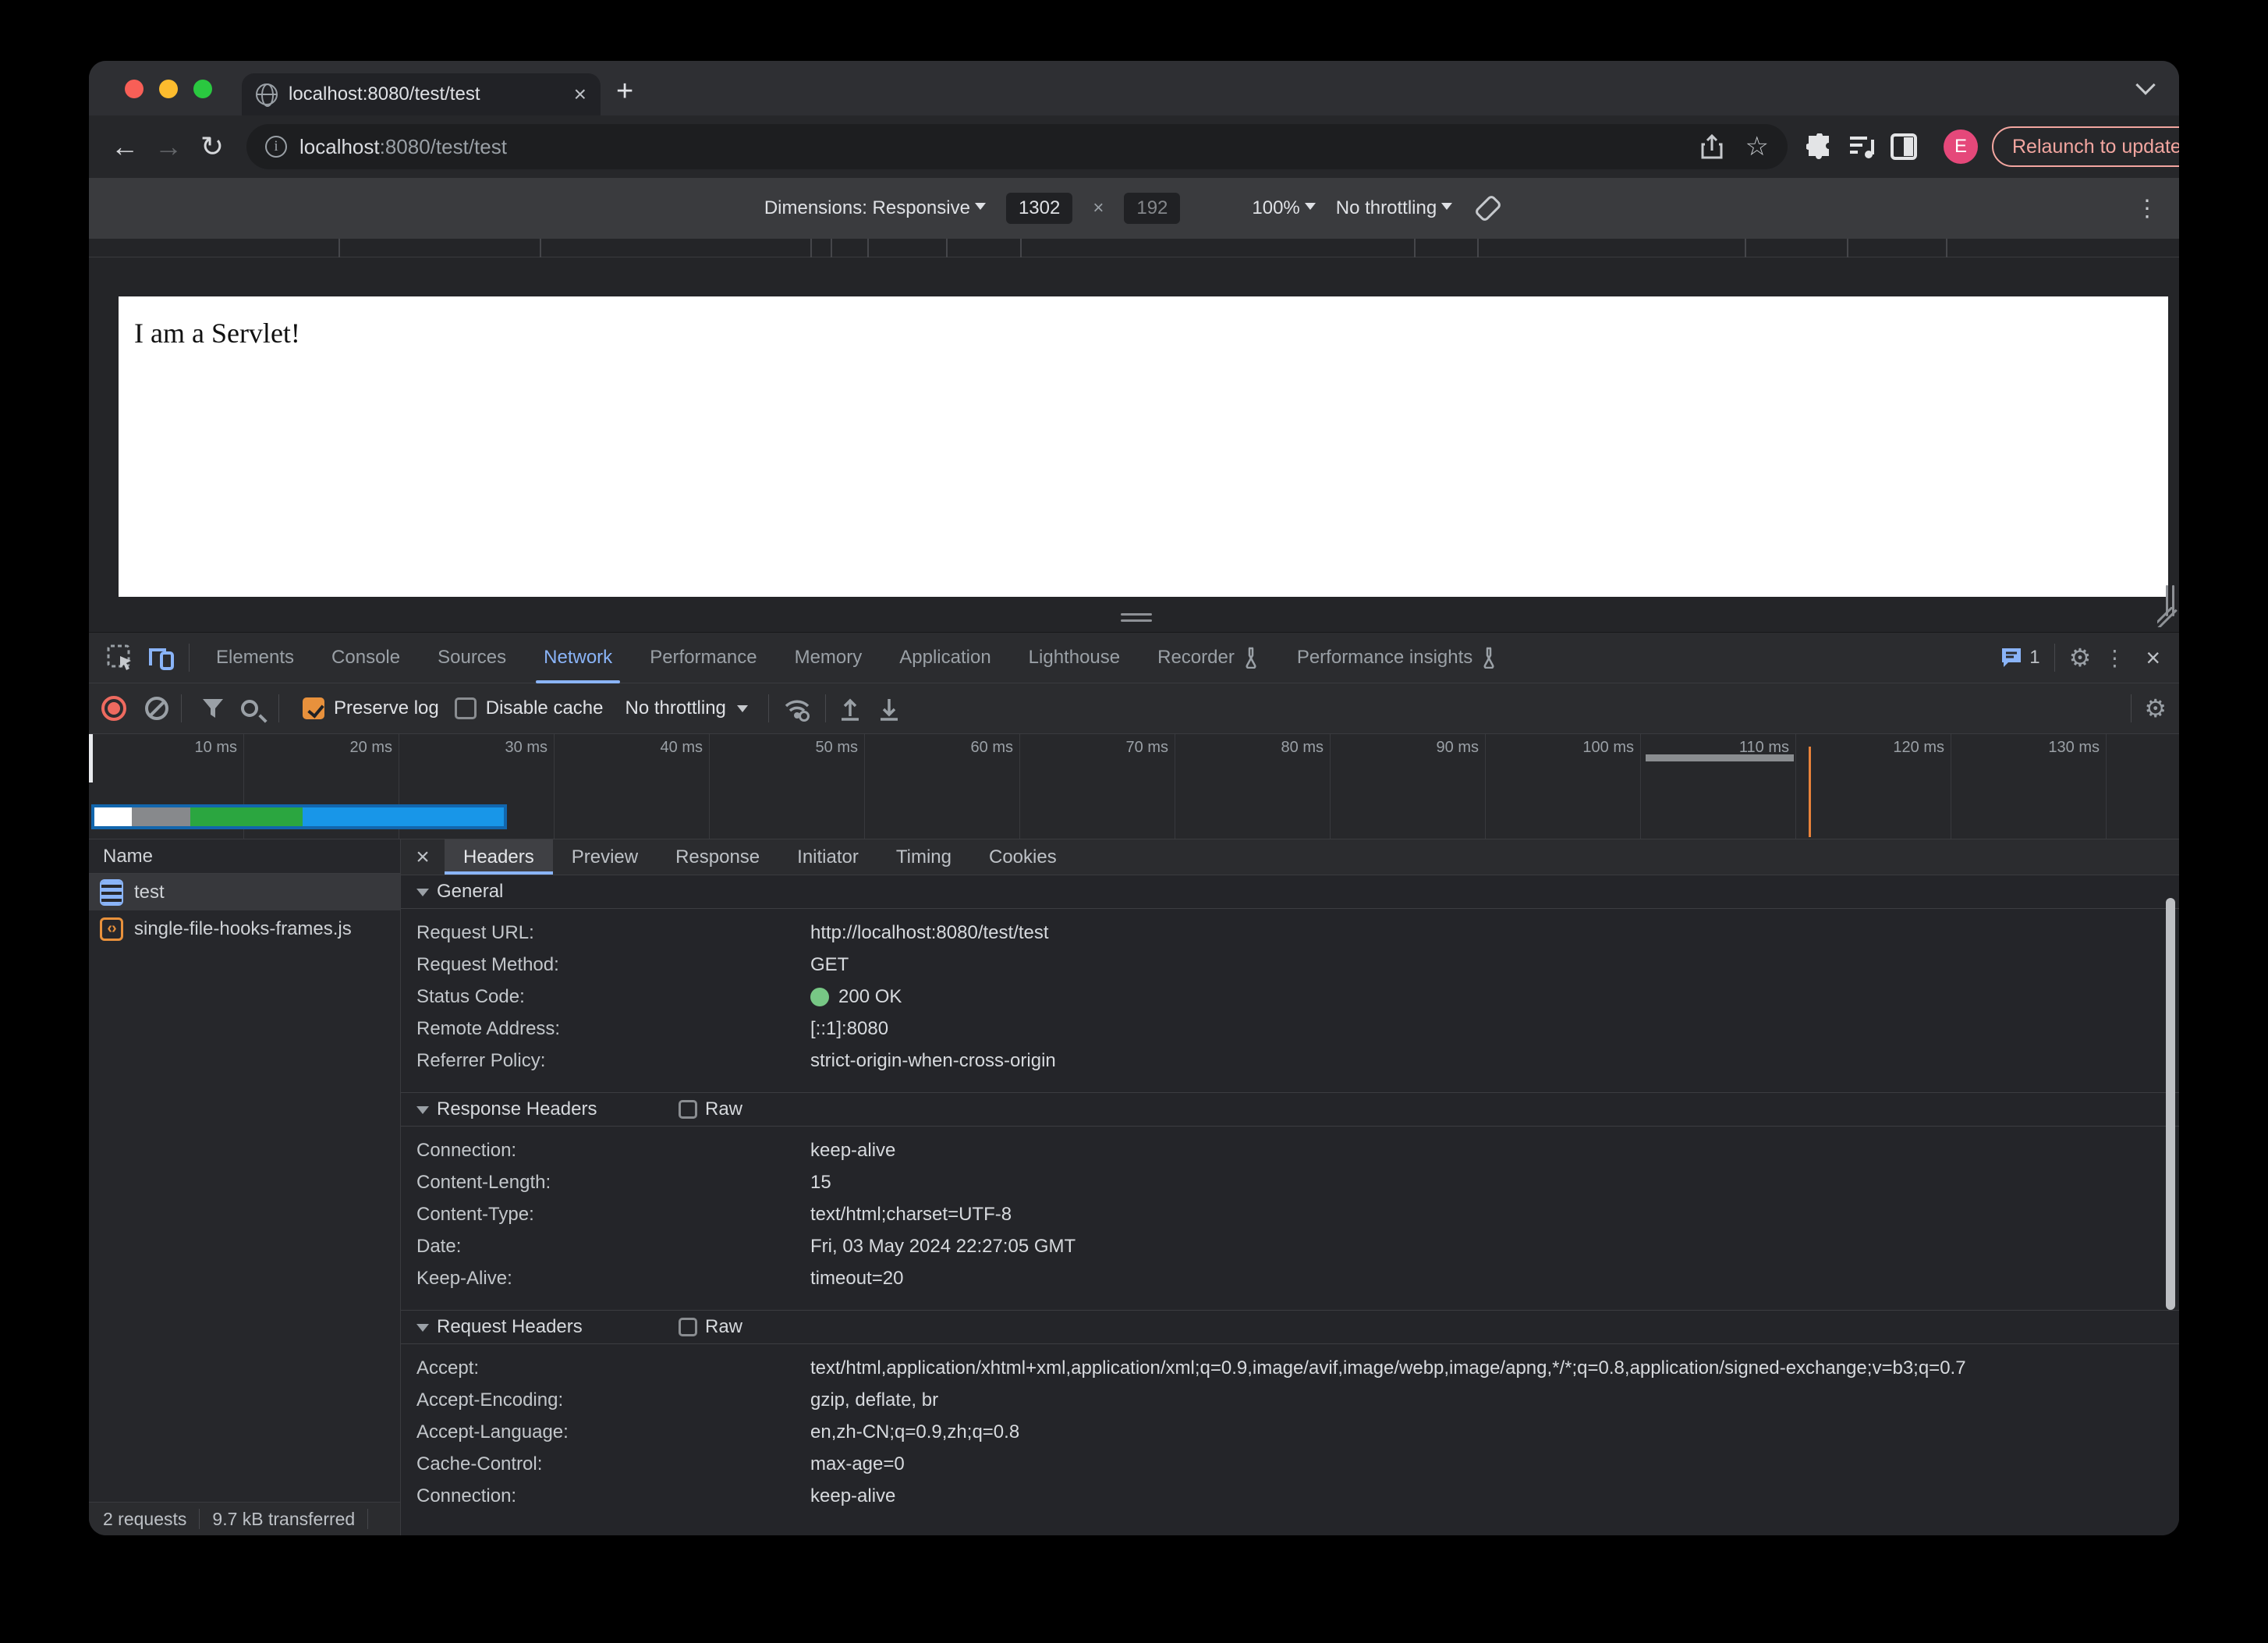 This screenshot has width=2268, height=1643. Describe the element at coordinates (2114, 658) in the screenshot. I see `devtools-menu-kebab-icon: ⋮` at that location.